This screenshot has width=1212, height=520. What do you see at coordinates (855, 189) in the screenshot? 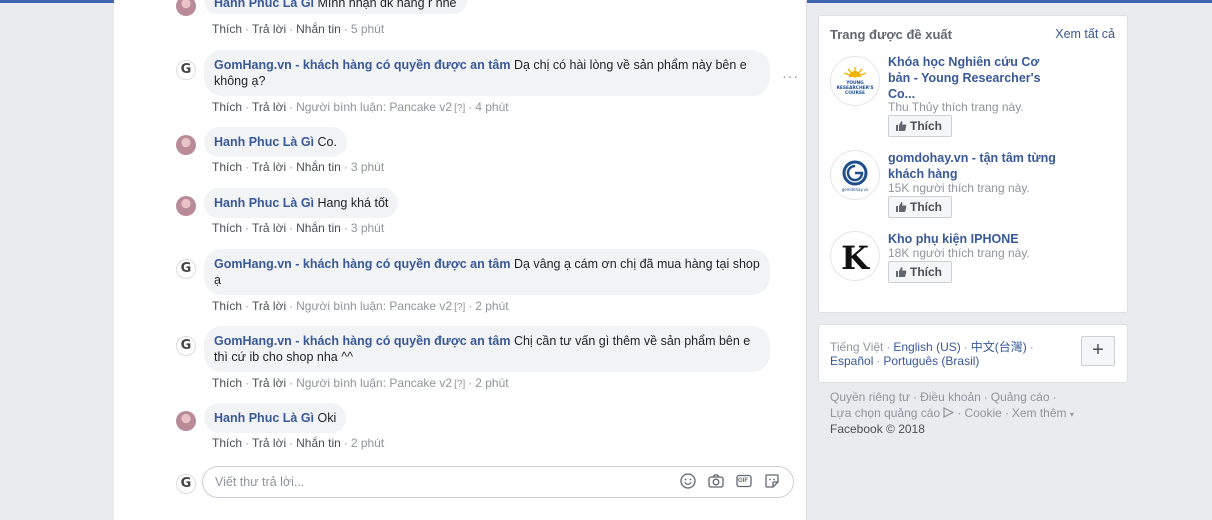
I see `svg-text: gomdohay.vn` at bounding box center [855, 189].